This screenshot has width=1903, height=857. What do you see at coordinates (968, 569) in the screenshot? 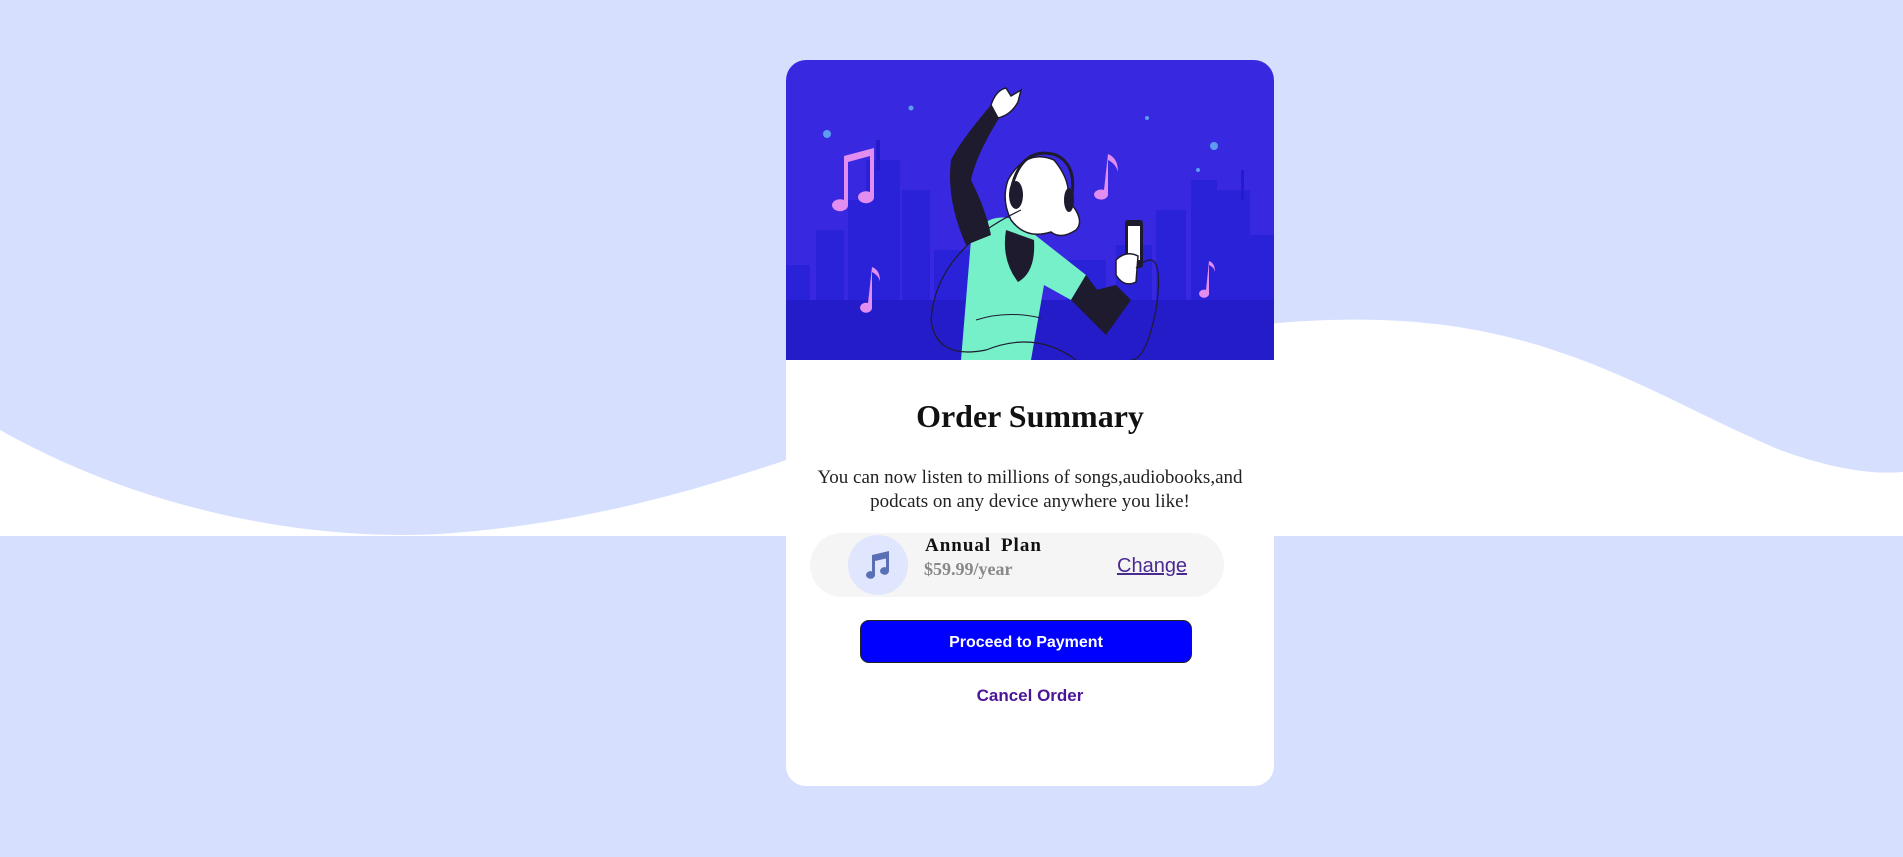
I see `plan-price: $59.99/year` at bounding box center [968, 569].